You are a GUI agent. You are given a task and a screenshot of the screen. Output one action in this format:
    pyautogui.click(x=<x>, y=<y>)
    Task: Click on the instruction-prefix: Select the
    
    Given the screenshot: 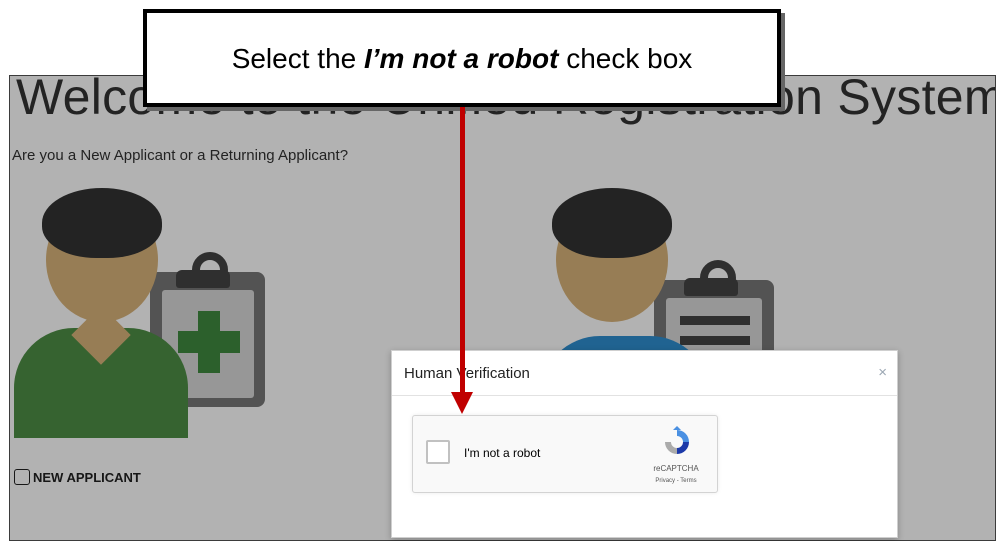 What is the action you would take?
    pyautogui.click(x=297, y=58)
    